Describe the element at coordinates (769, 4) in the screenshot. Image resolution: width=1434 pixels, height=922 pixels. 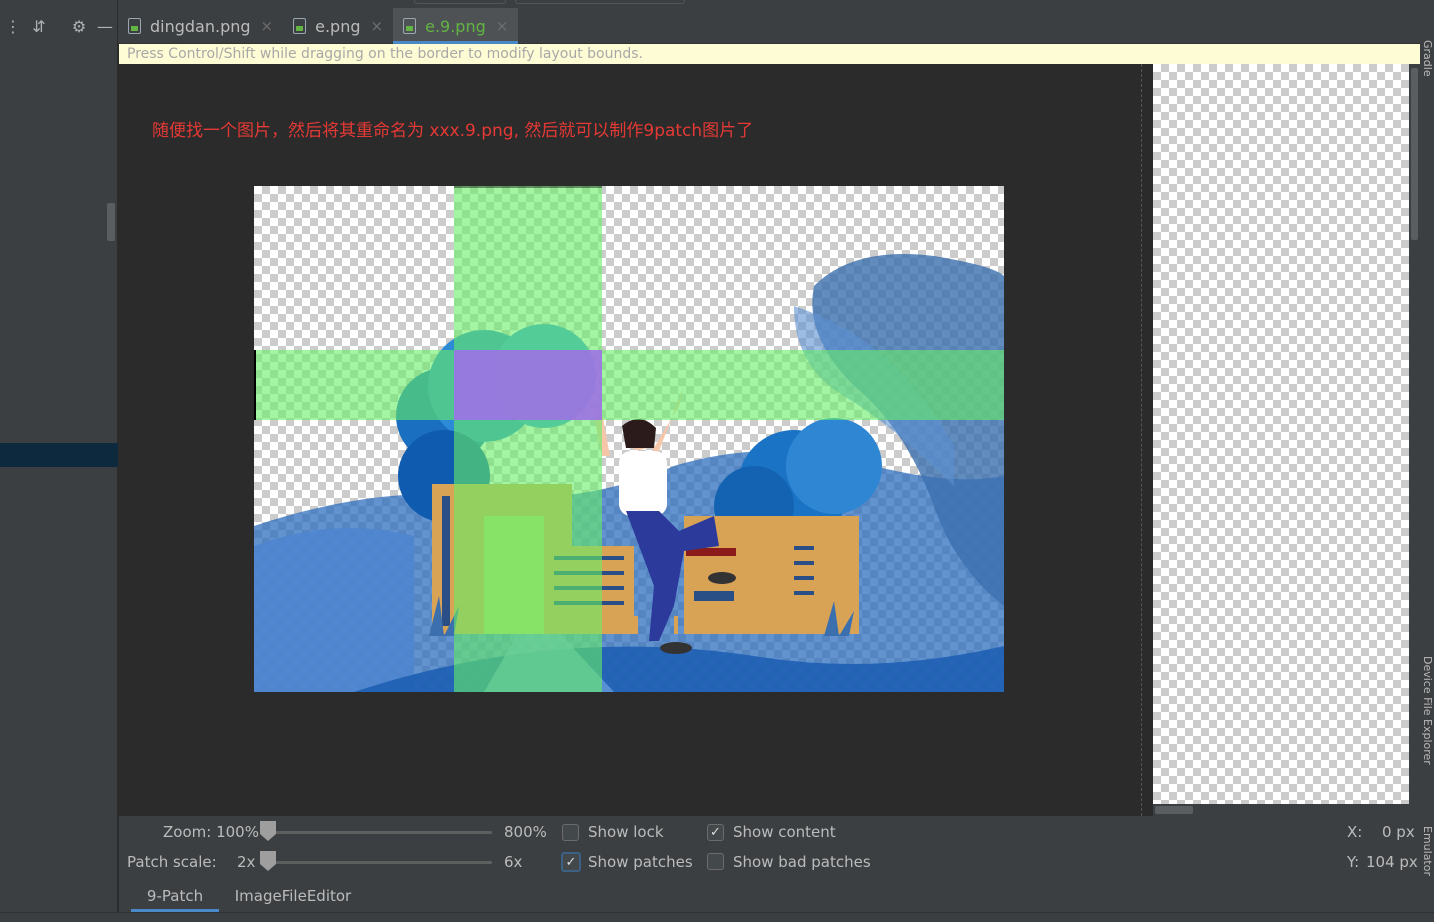
I see `navigation-strip` at that location.